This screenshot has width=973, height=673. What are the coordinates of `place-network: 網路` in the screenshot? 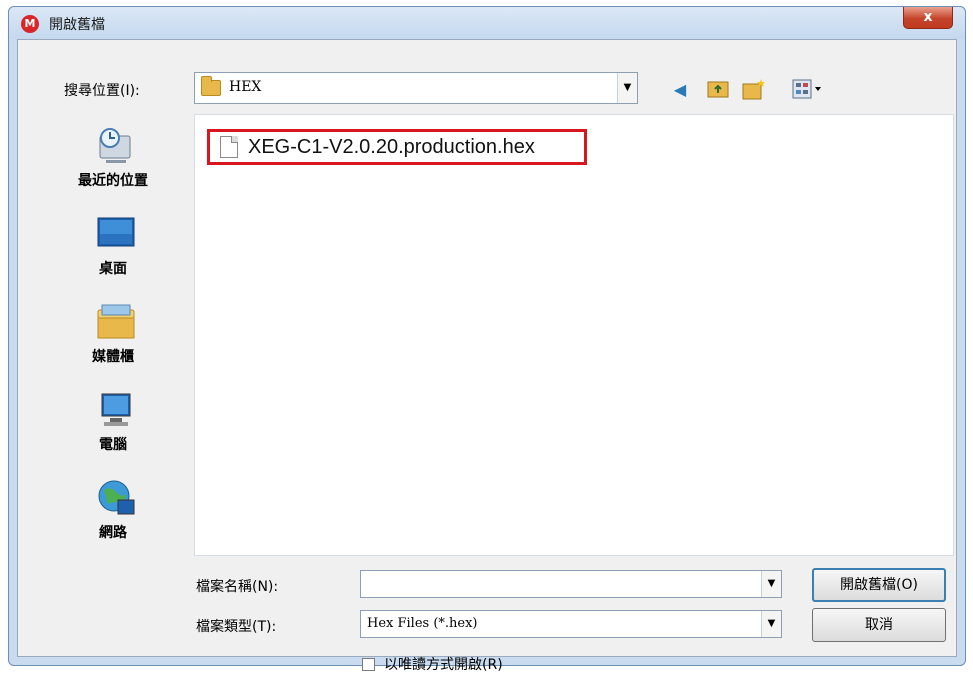 It's located at (113, 520).